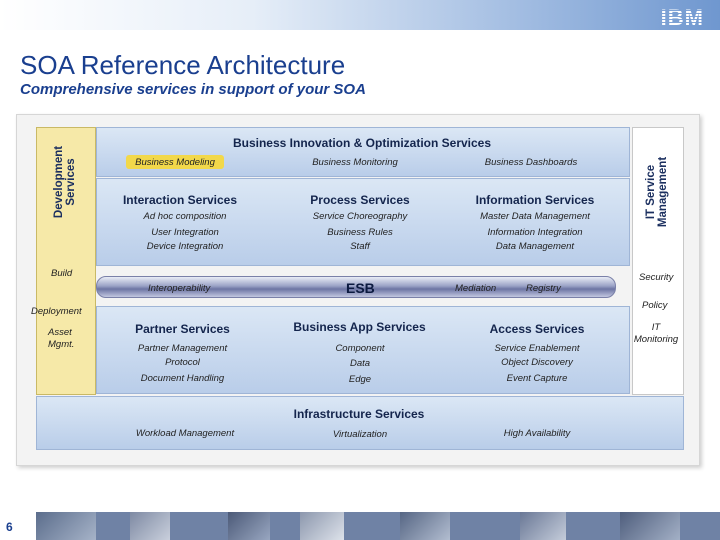 This screenshot has height=540, width=720. Describe the element at coordinates (359, 327) in the screenshot. I see `business-app-services-title: Business App Services` at that location.